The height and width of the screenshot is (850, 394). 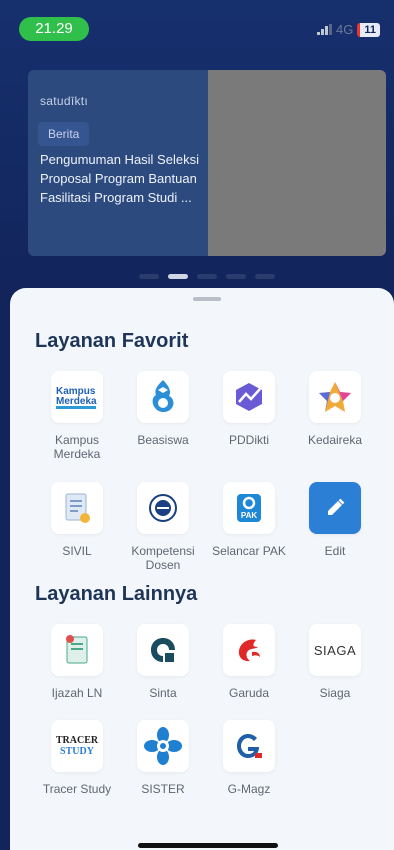 I want to click on service-label: Selancar PAK, so click(x=249, y=551).